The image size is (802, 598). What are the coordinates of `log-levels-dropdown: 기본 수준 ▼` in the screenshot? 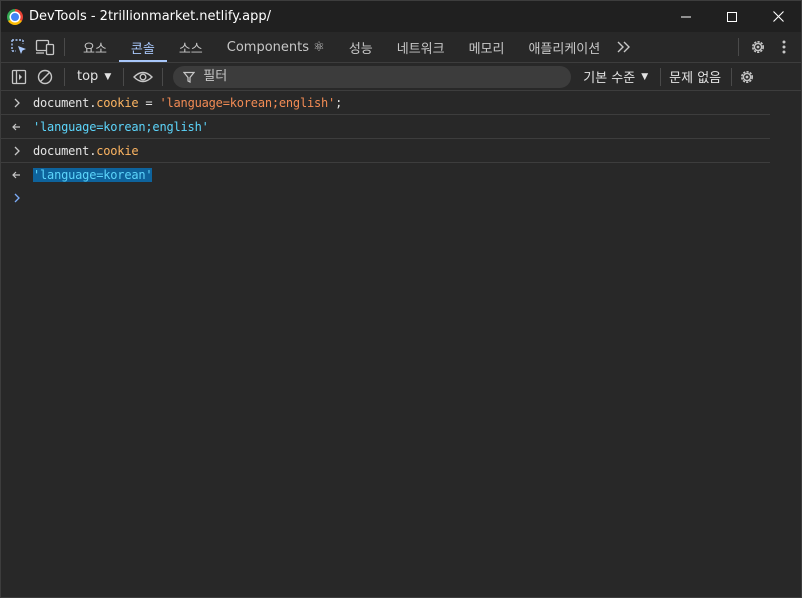 It's located at (615, 76).